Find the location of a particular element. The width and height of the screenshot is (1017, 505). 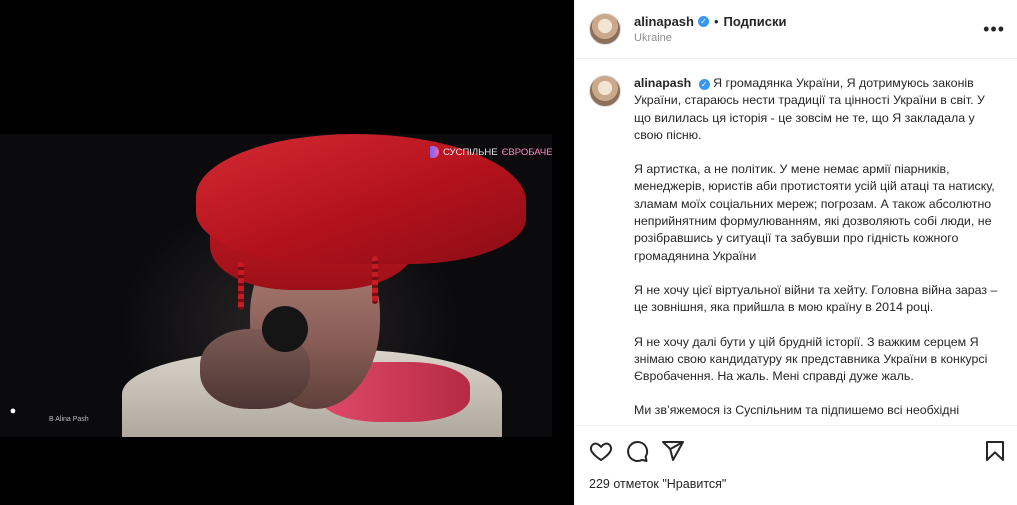

more-icon: ••• is located at coordinates (994, 29).